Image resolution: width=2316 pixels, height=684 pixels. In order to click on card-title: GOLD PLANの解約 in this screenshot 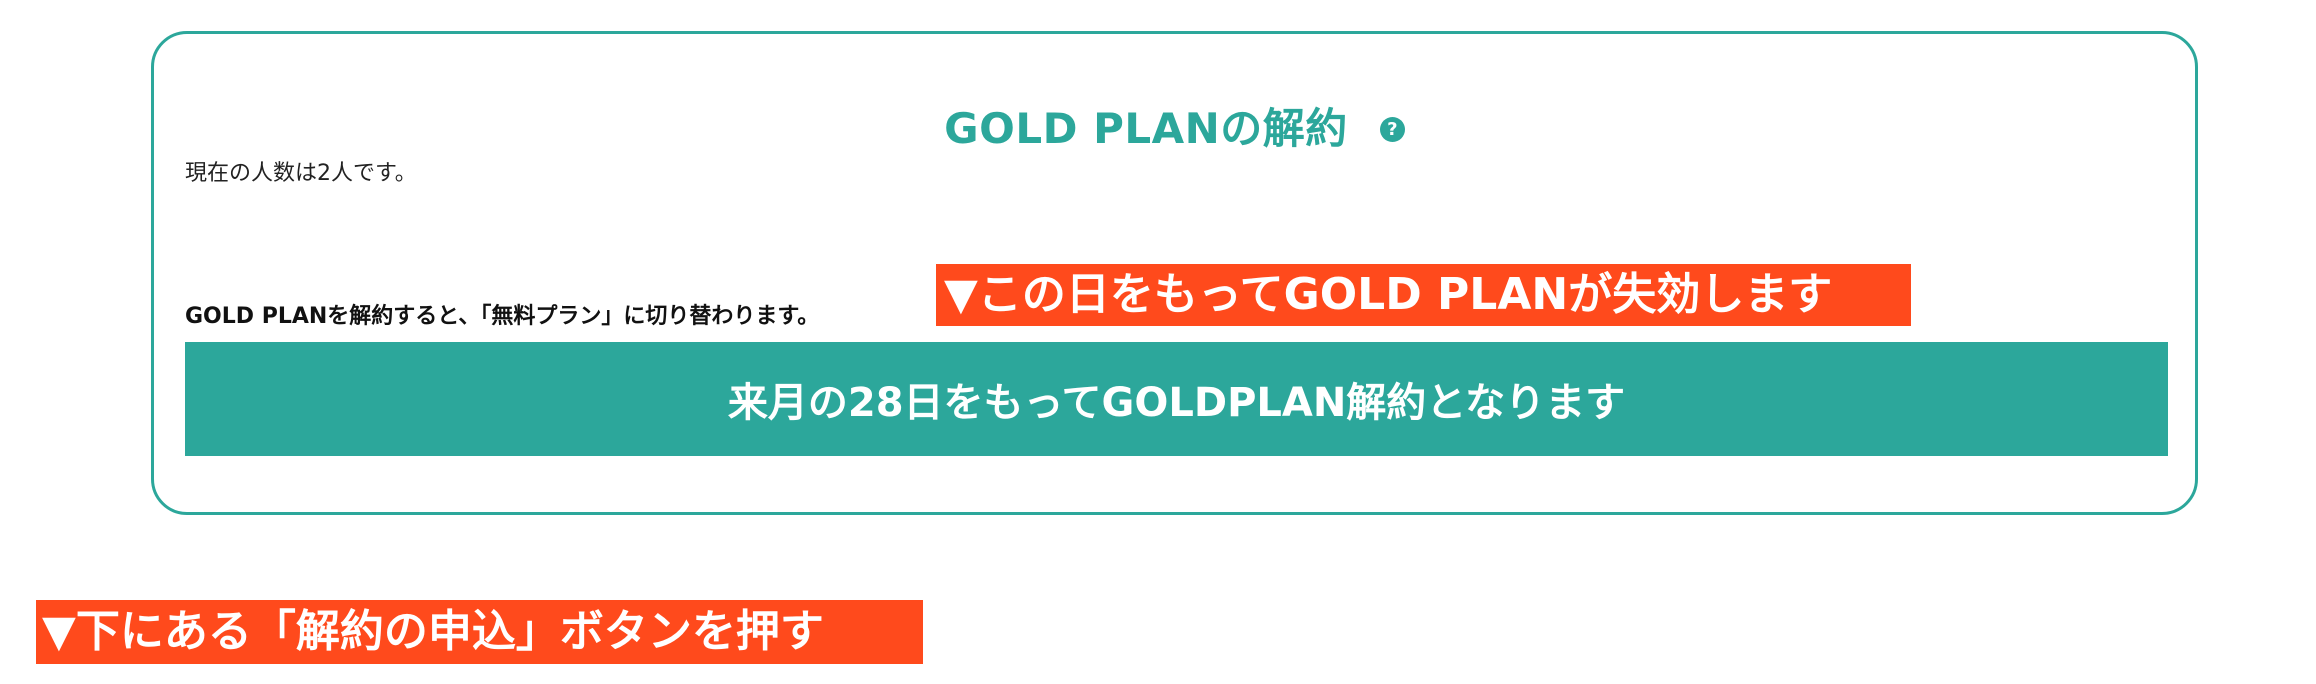, I will do `click(1146, 128)`.